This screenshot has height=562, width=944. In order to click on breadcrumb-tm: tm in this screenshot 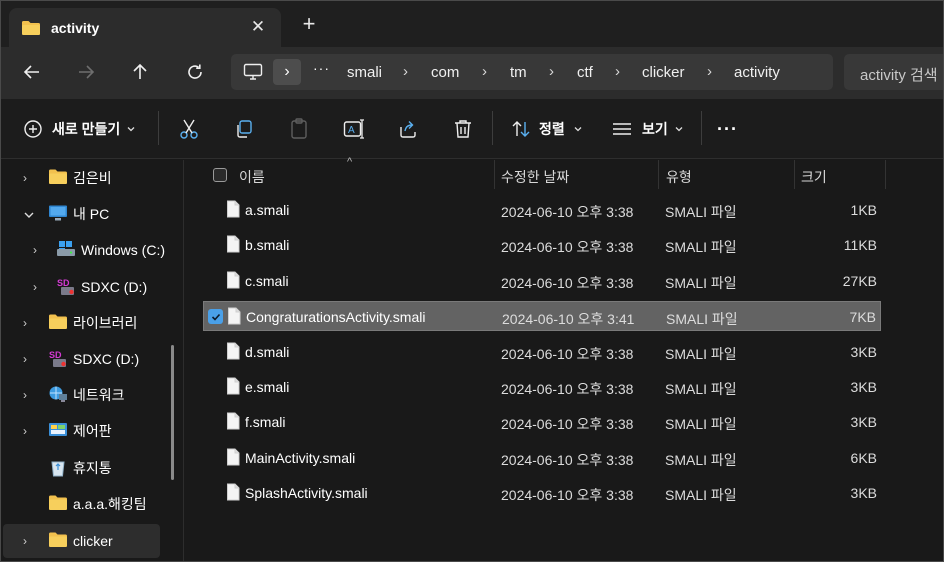, I will do `click(518, 72)`.